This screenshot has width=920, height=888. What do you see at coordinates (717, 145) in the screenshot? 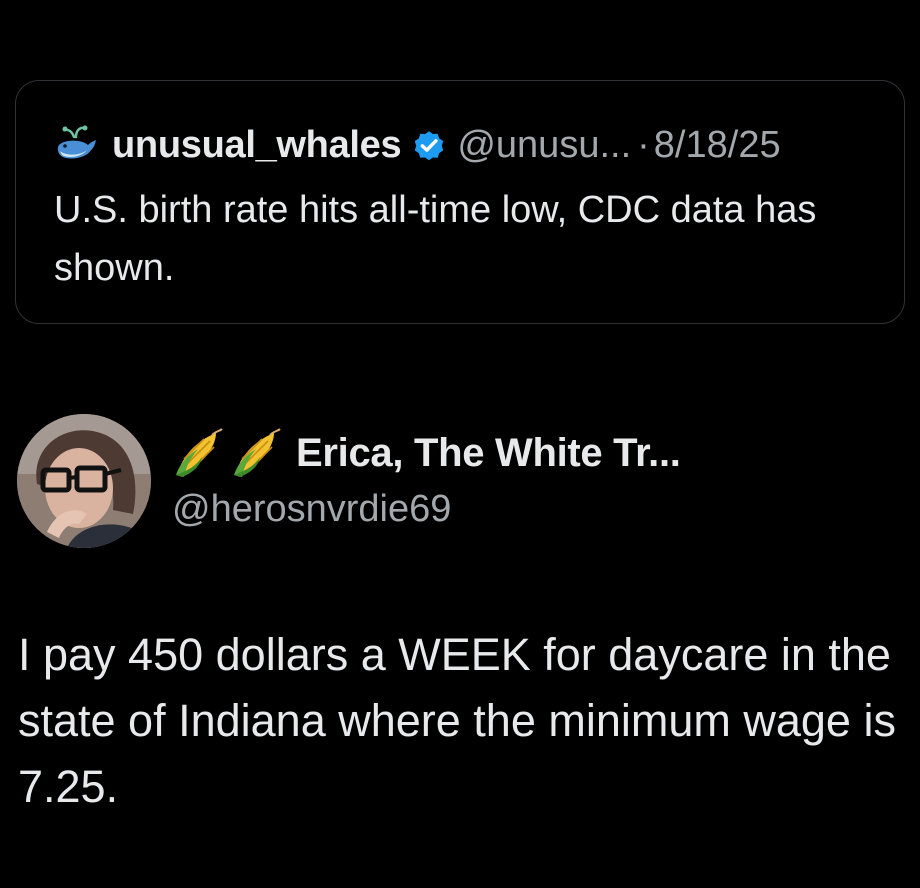
I see `quoted-date: 8/18/25` at bounding box center [717, 145].